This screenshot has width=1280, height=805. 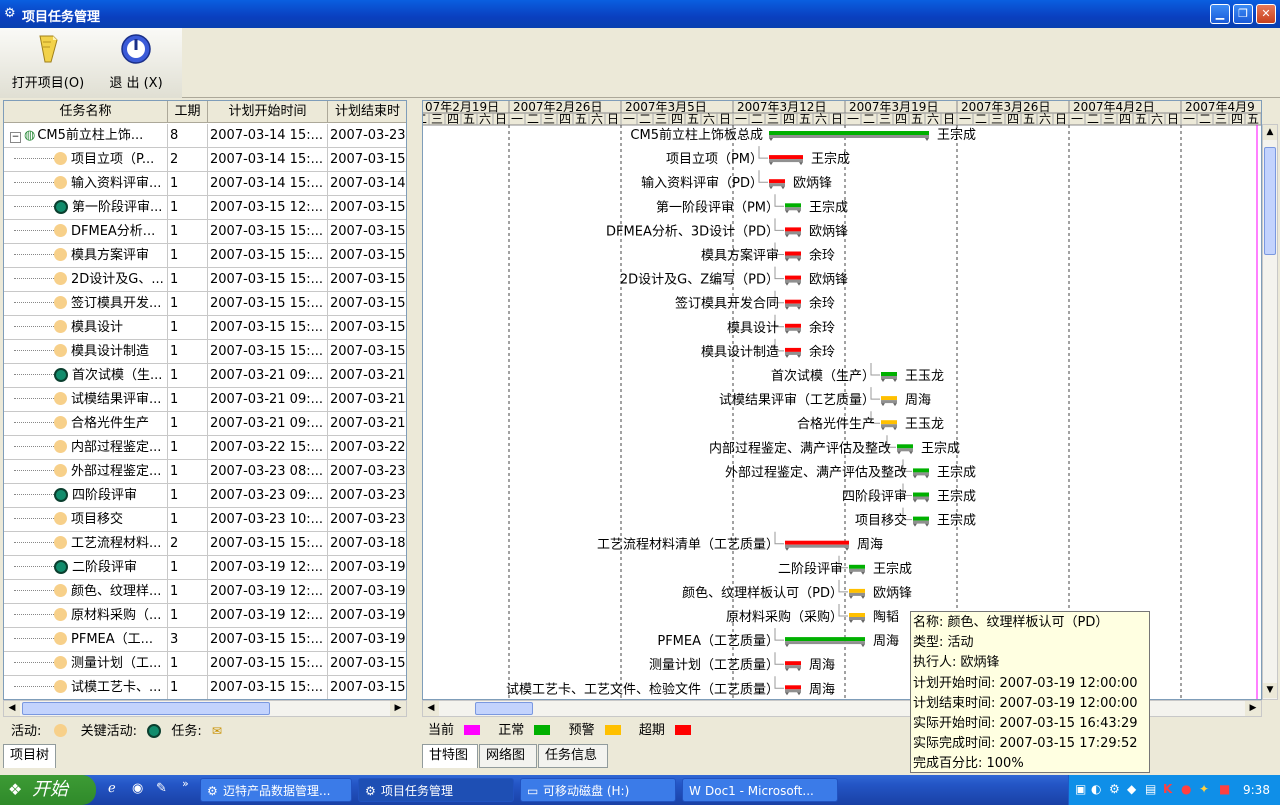 What do you see at coordinates (86, 255) in the screenshot?
I see `task-name-cell: 模具方案评审` at bounding box center [86, 255].